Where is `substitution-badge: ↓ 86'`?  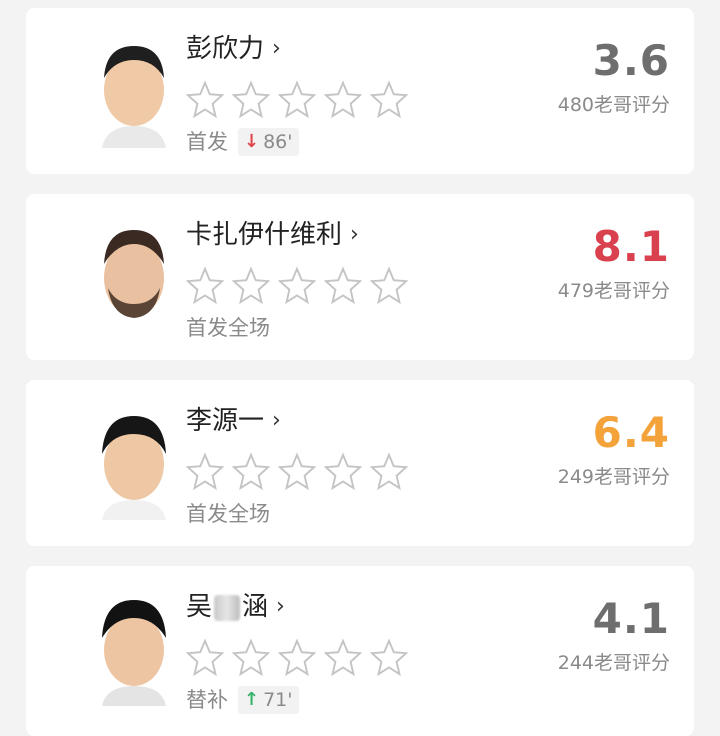
substitution-badge: ↓ 86' is located at coordinates (268, 142).